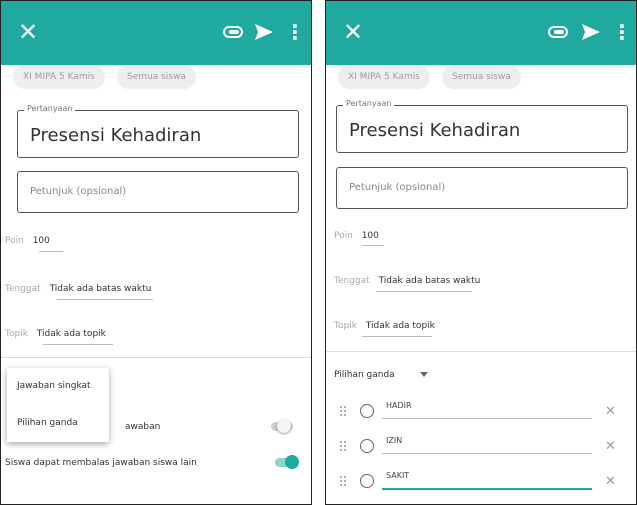  What do you see at coordinates (481, 482) in the screenshot?
I see `option-row: SAKIT ✕` at bounding box center [481, 482].